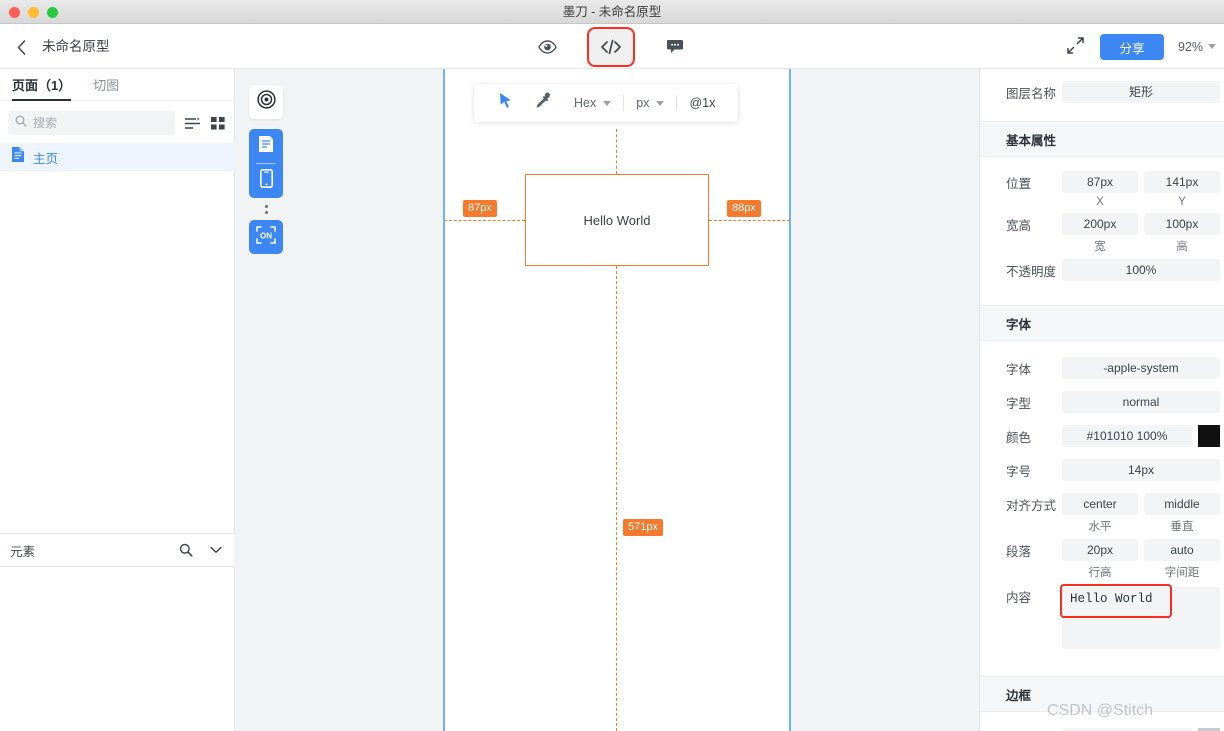  What do you see at coordinates (192, 123) in the screenshot?
I see `sort-icon` at bounding box center [192, 123].